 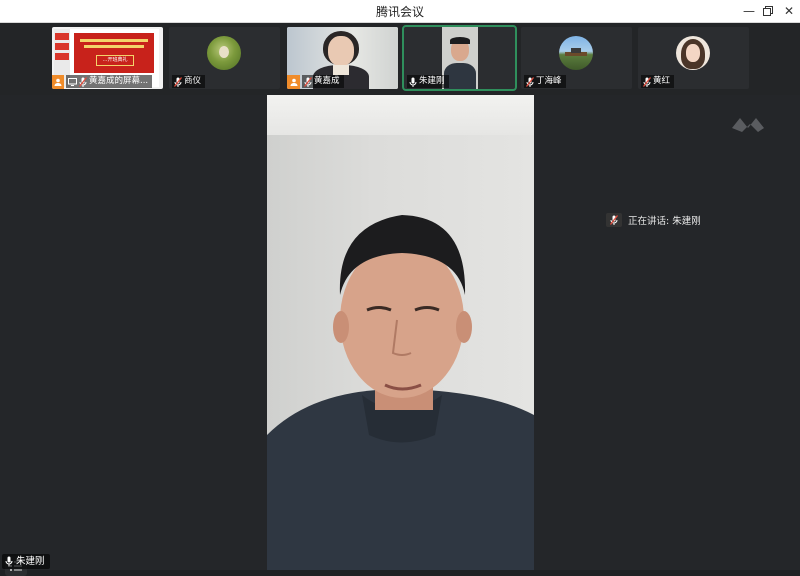 I want to click on participant-tile-huangjiacheng: 黄嘉成, so click(x=342, y=58).